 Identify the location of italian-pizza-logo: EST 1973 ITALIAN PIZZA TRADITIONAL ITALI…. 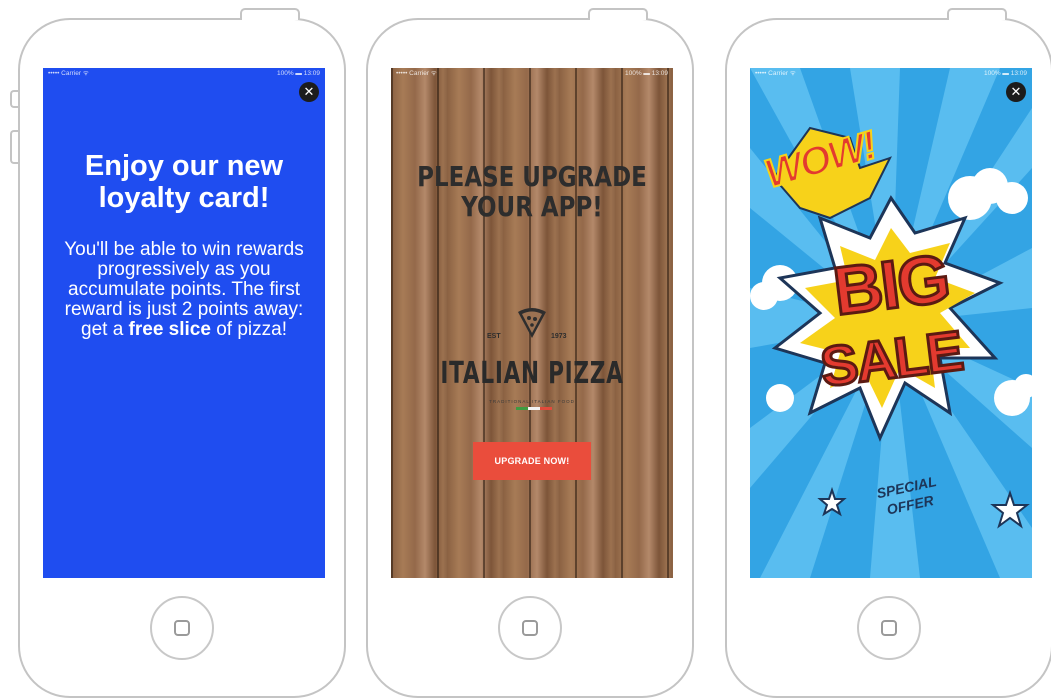
(532, 371).